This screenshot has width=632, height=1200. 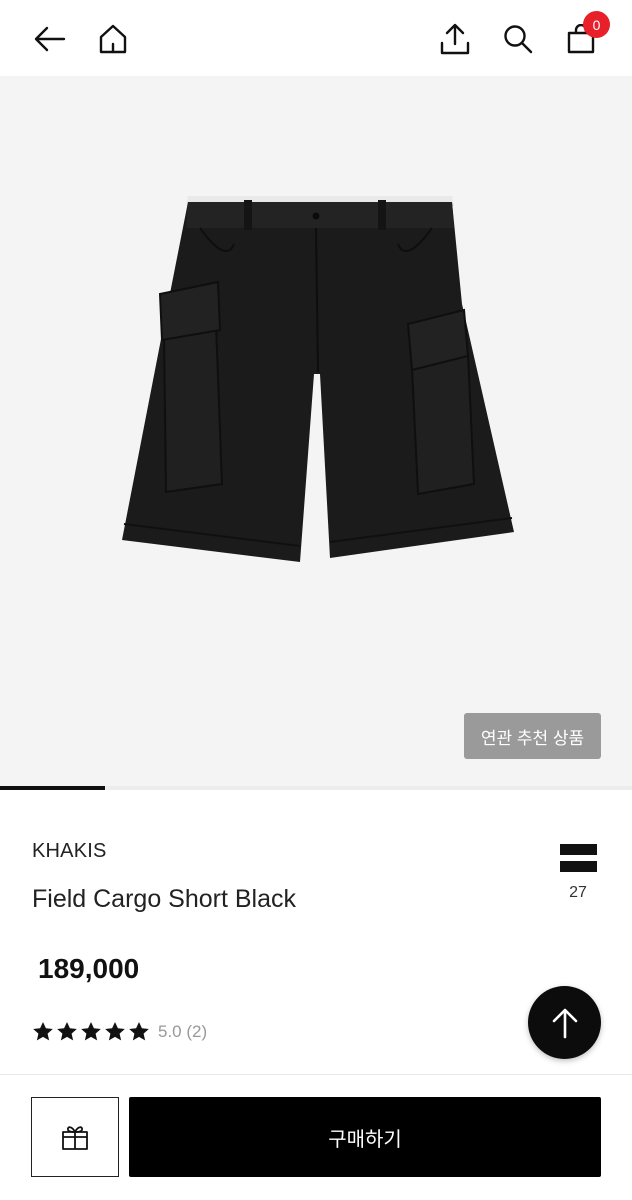 I want to click on cart-count-badge: 0, so click(x=596, y=24).